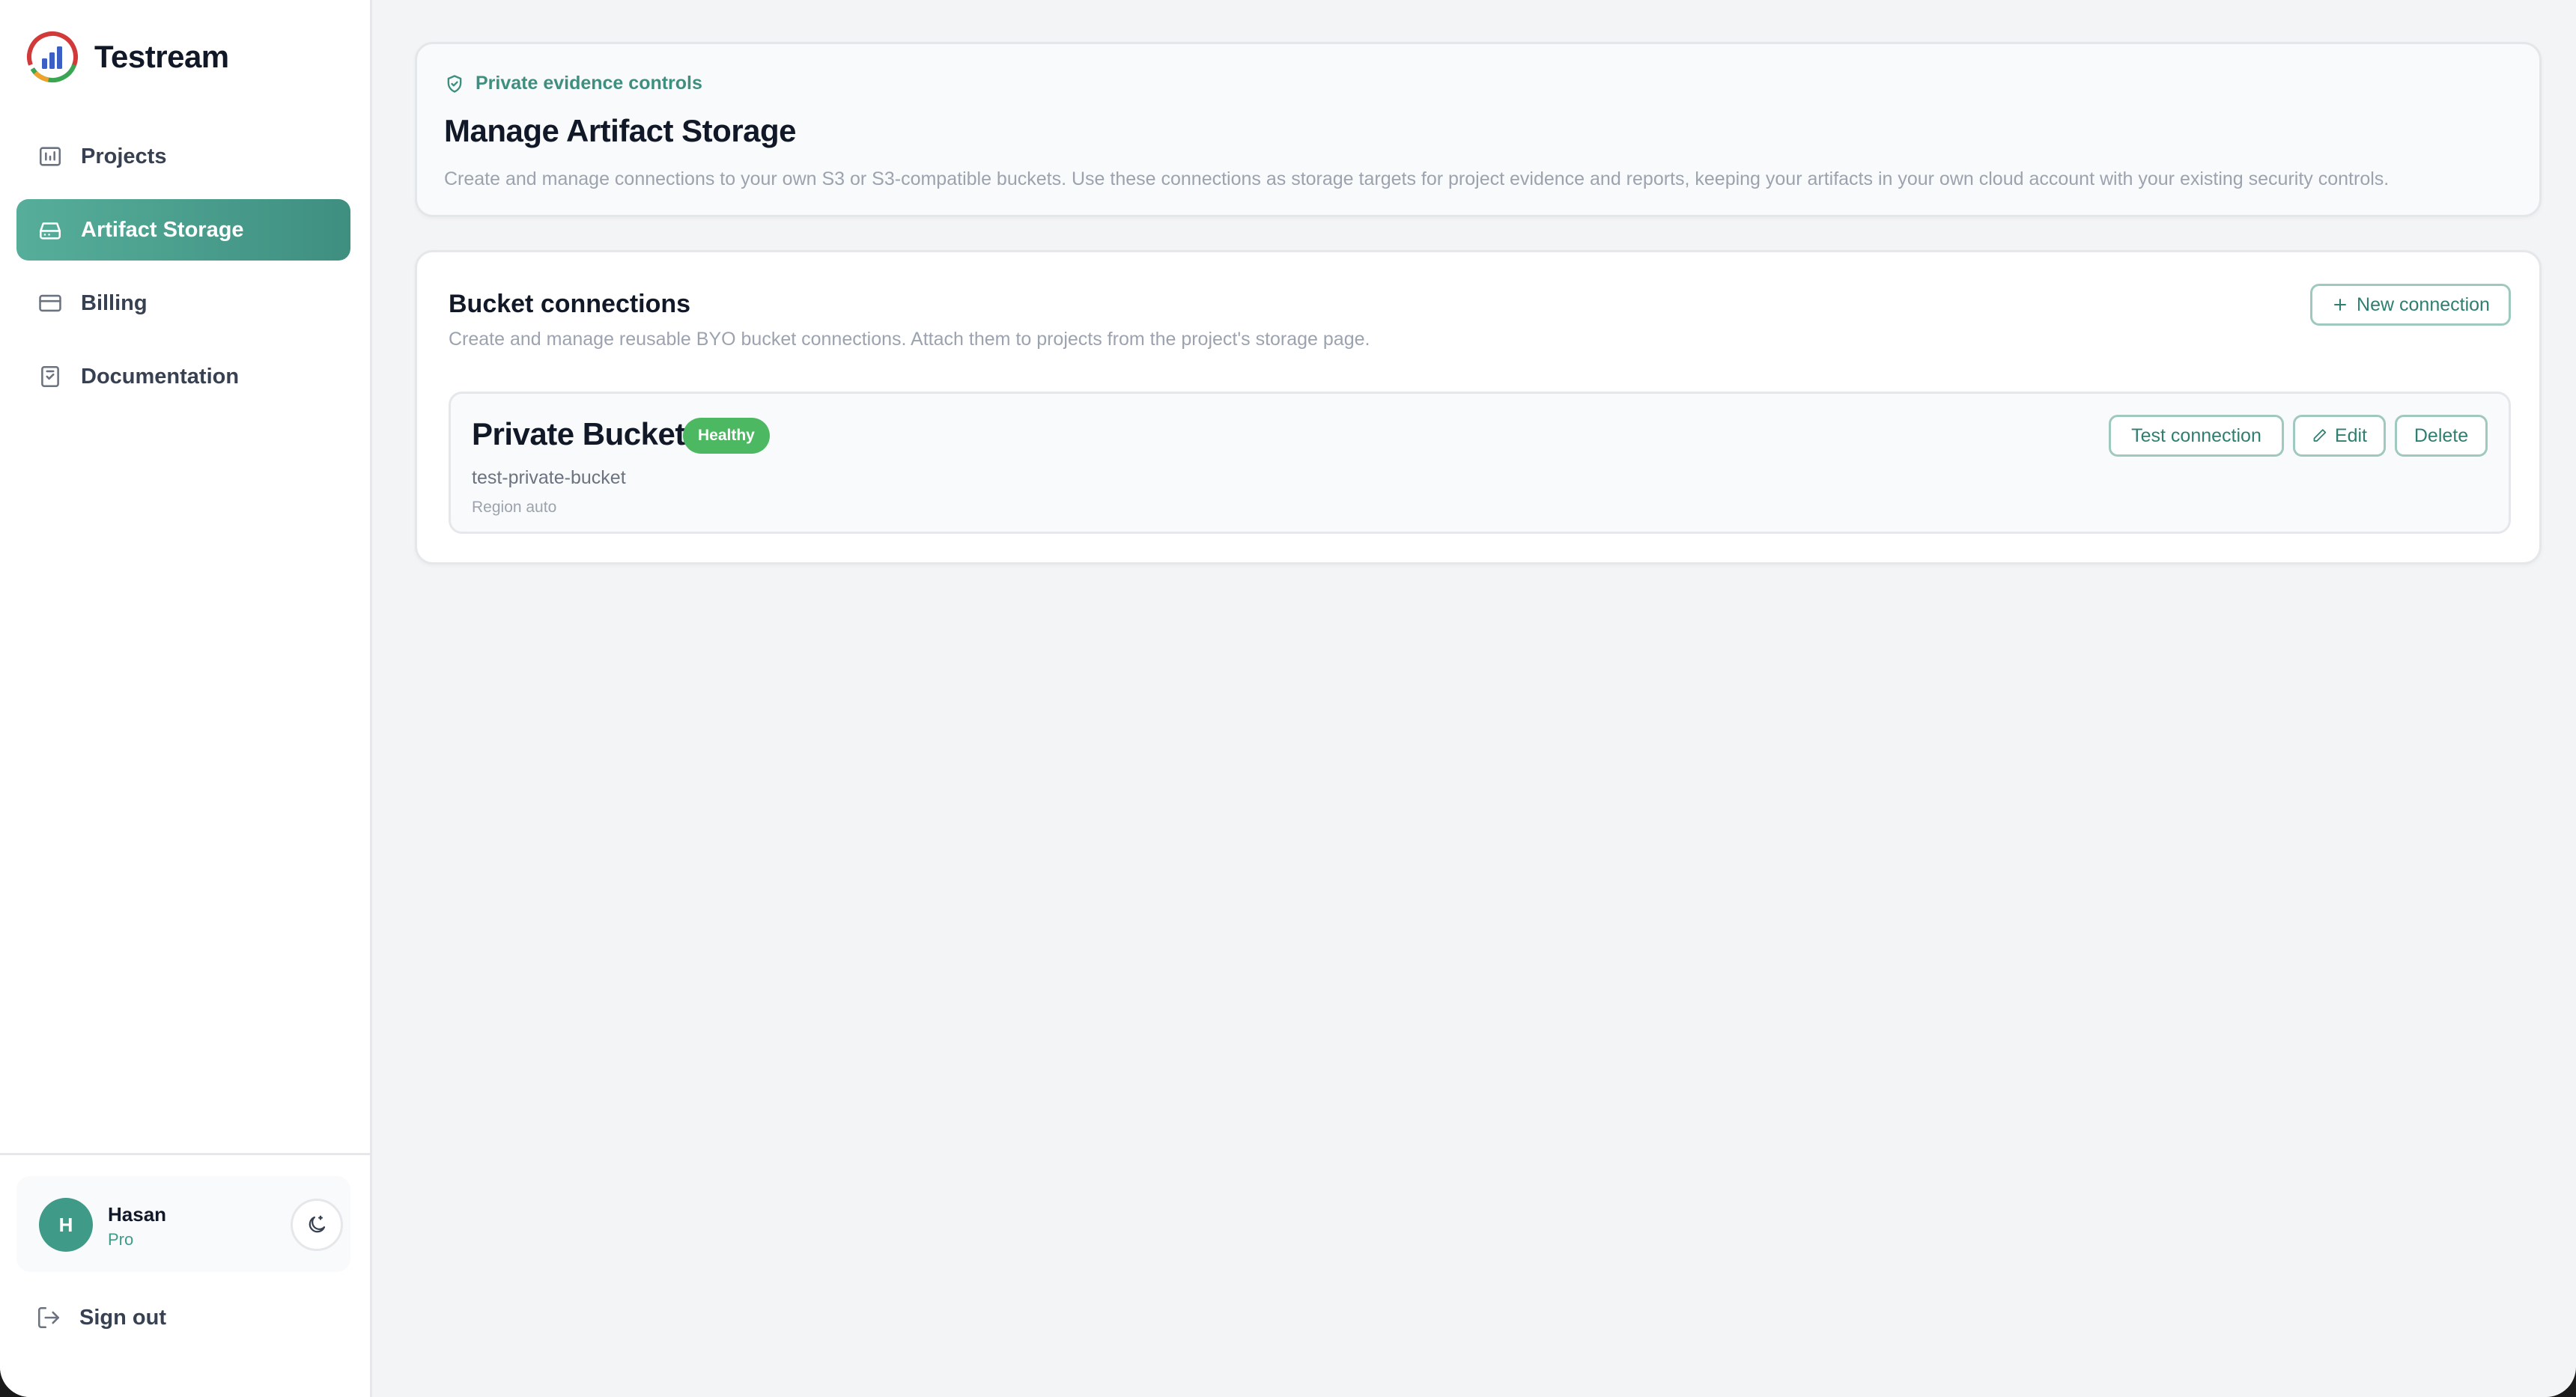 This screenshot has width=2576, height=1397. Describe the element at coordinates (2340, 305) in the screenshot. I see `plus-icon` at that location.